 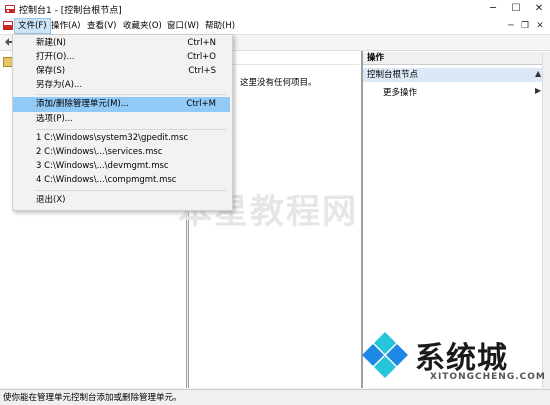 I want to click on menu-item-label: 2 C:\Windows\...\services.msc, so click(x=99, y=152).